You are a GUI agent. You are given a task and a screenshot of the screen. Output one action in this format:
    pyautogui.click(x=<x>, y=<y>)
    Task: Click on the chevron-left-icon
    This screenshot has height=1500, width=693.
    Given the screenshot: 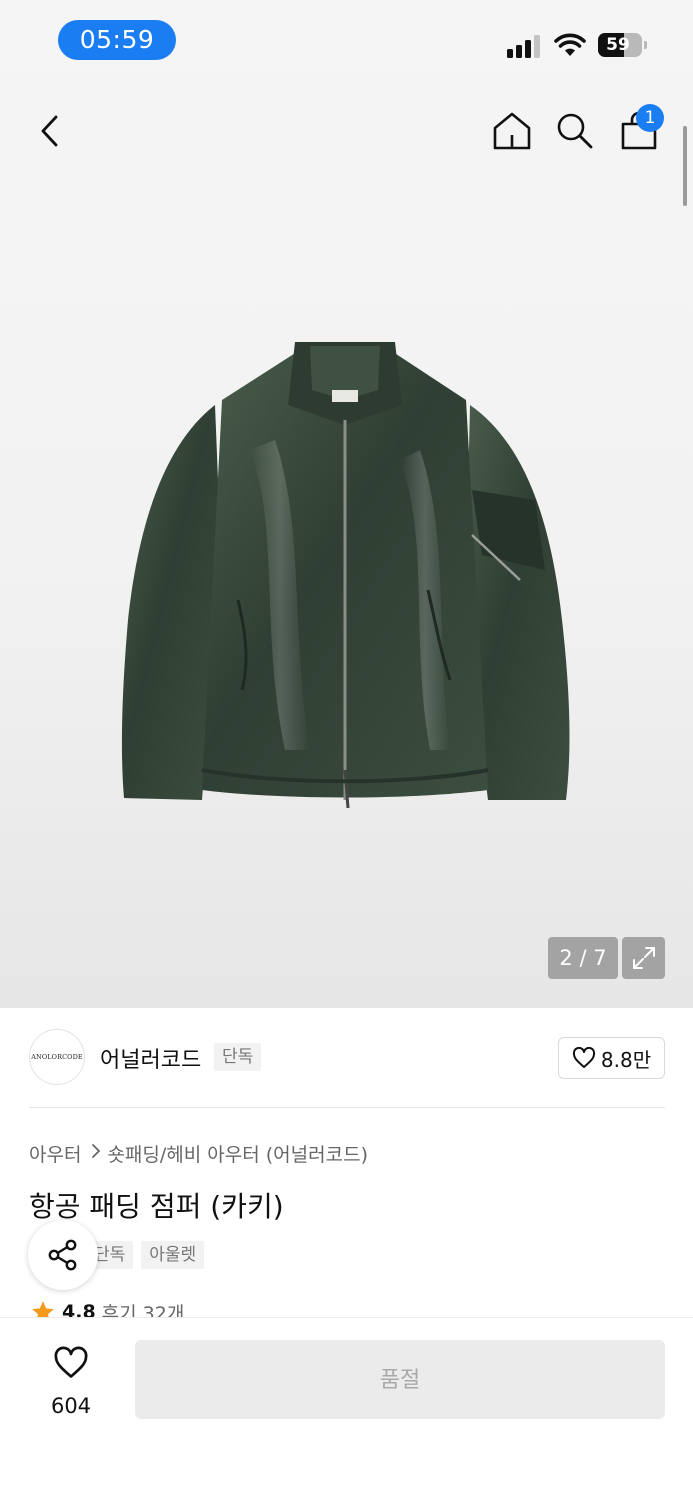 What is the action you would take?
    pyautogui.click(x=49, y=131)
    